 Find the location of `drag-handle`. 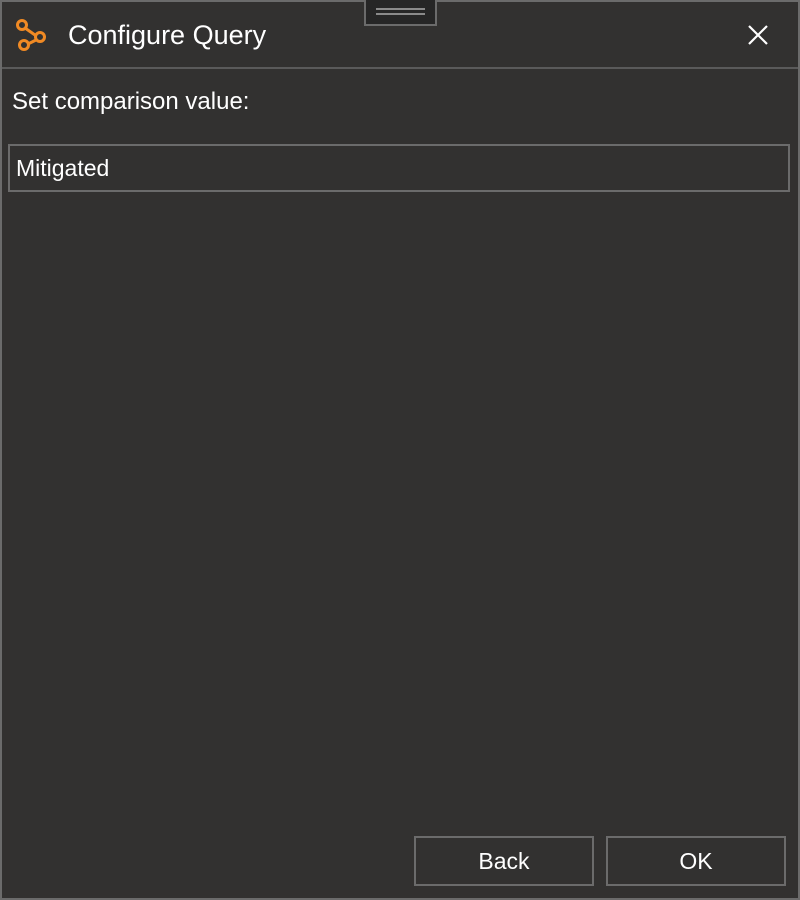

drag-handle is located at coordinates (400, 13).